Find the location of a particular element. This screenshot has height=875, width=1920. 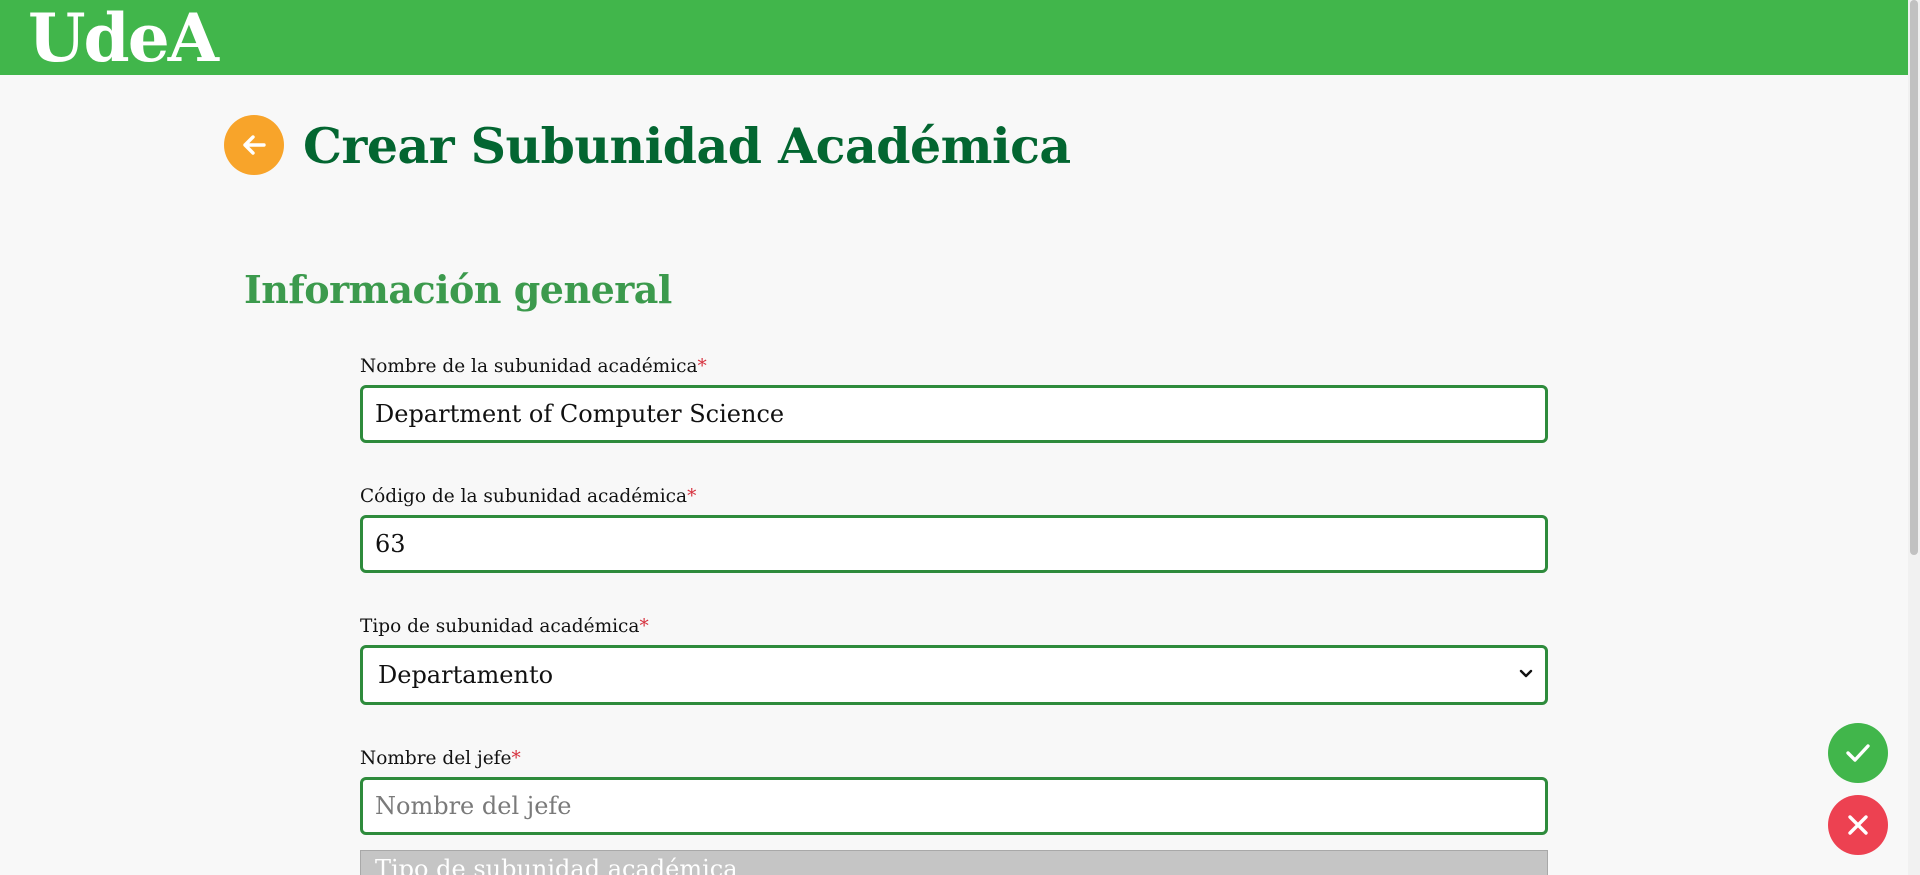

confirm-button is located at coordinates (1858, 753).